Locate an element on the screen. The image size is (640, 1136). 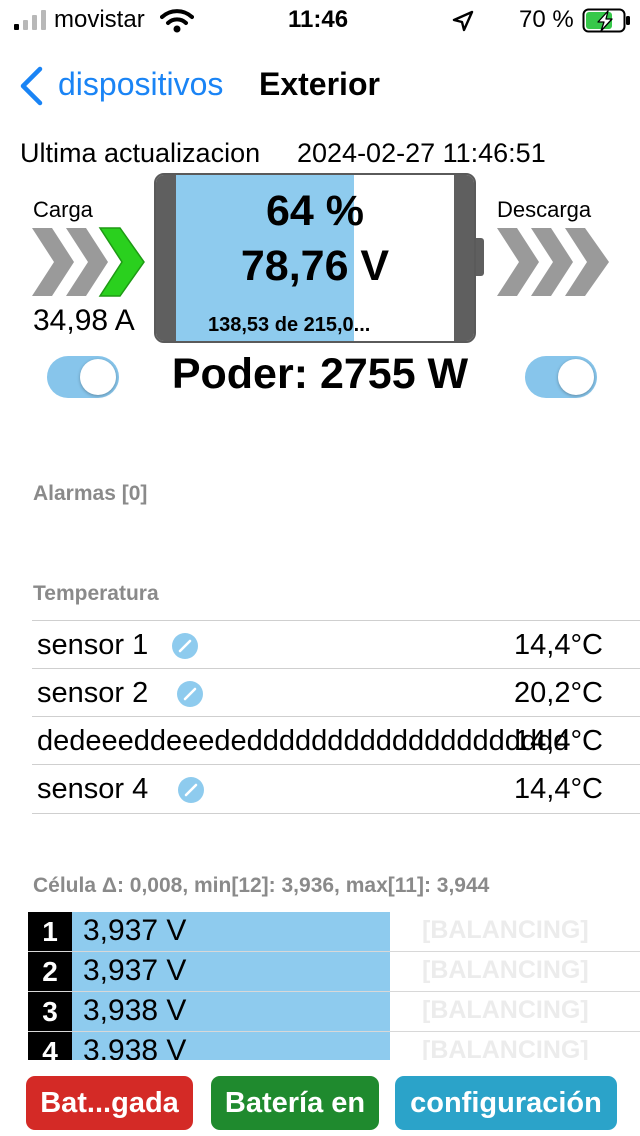
battery-voltage-value: 78,76 V is located at coordinates (315, 266).